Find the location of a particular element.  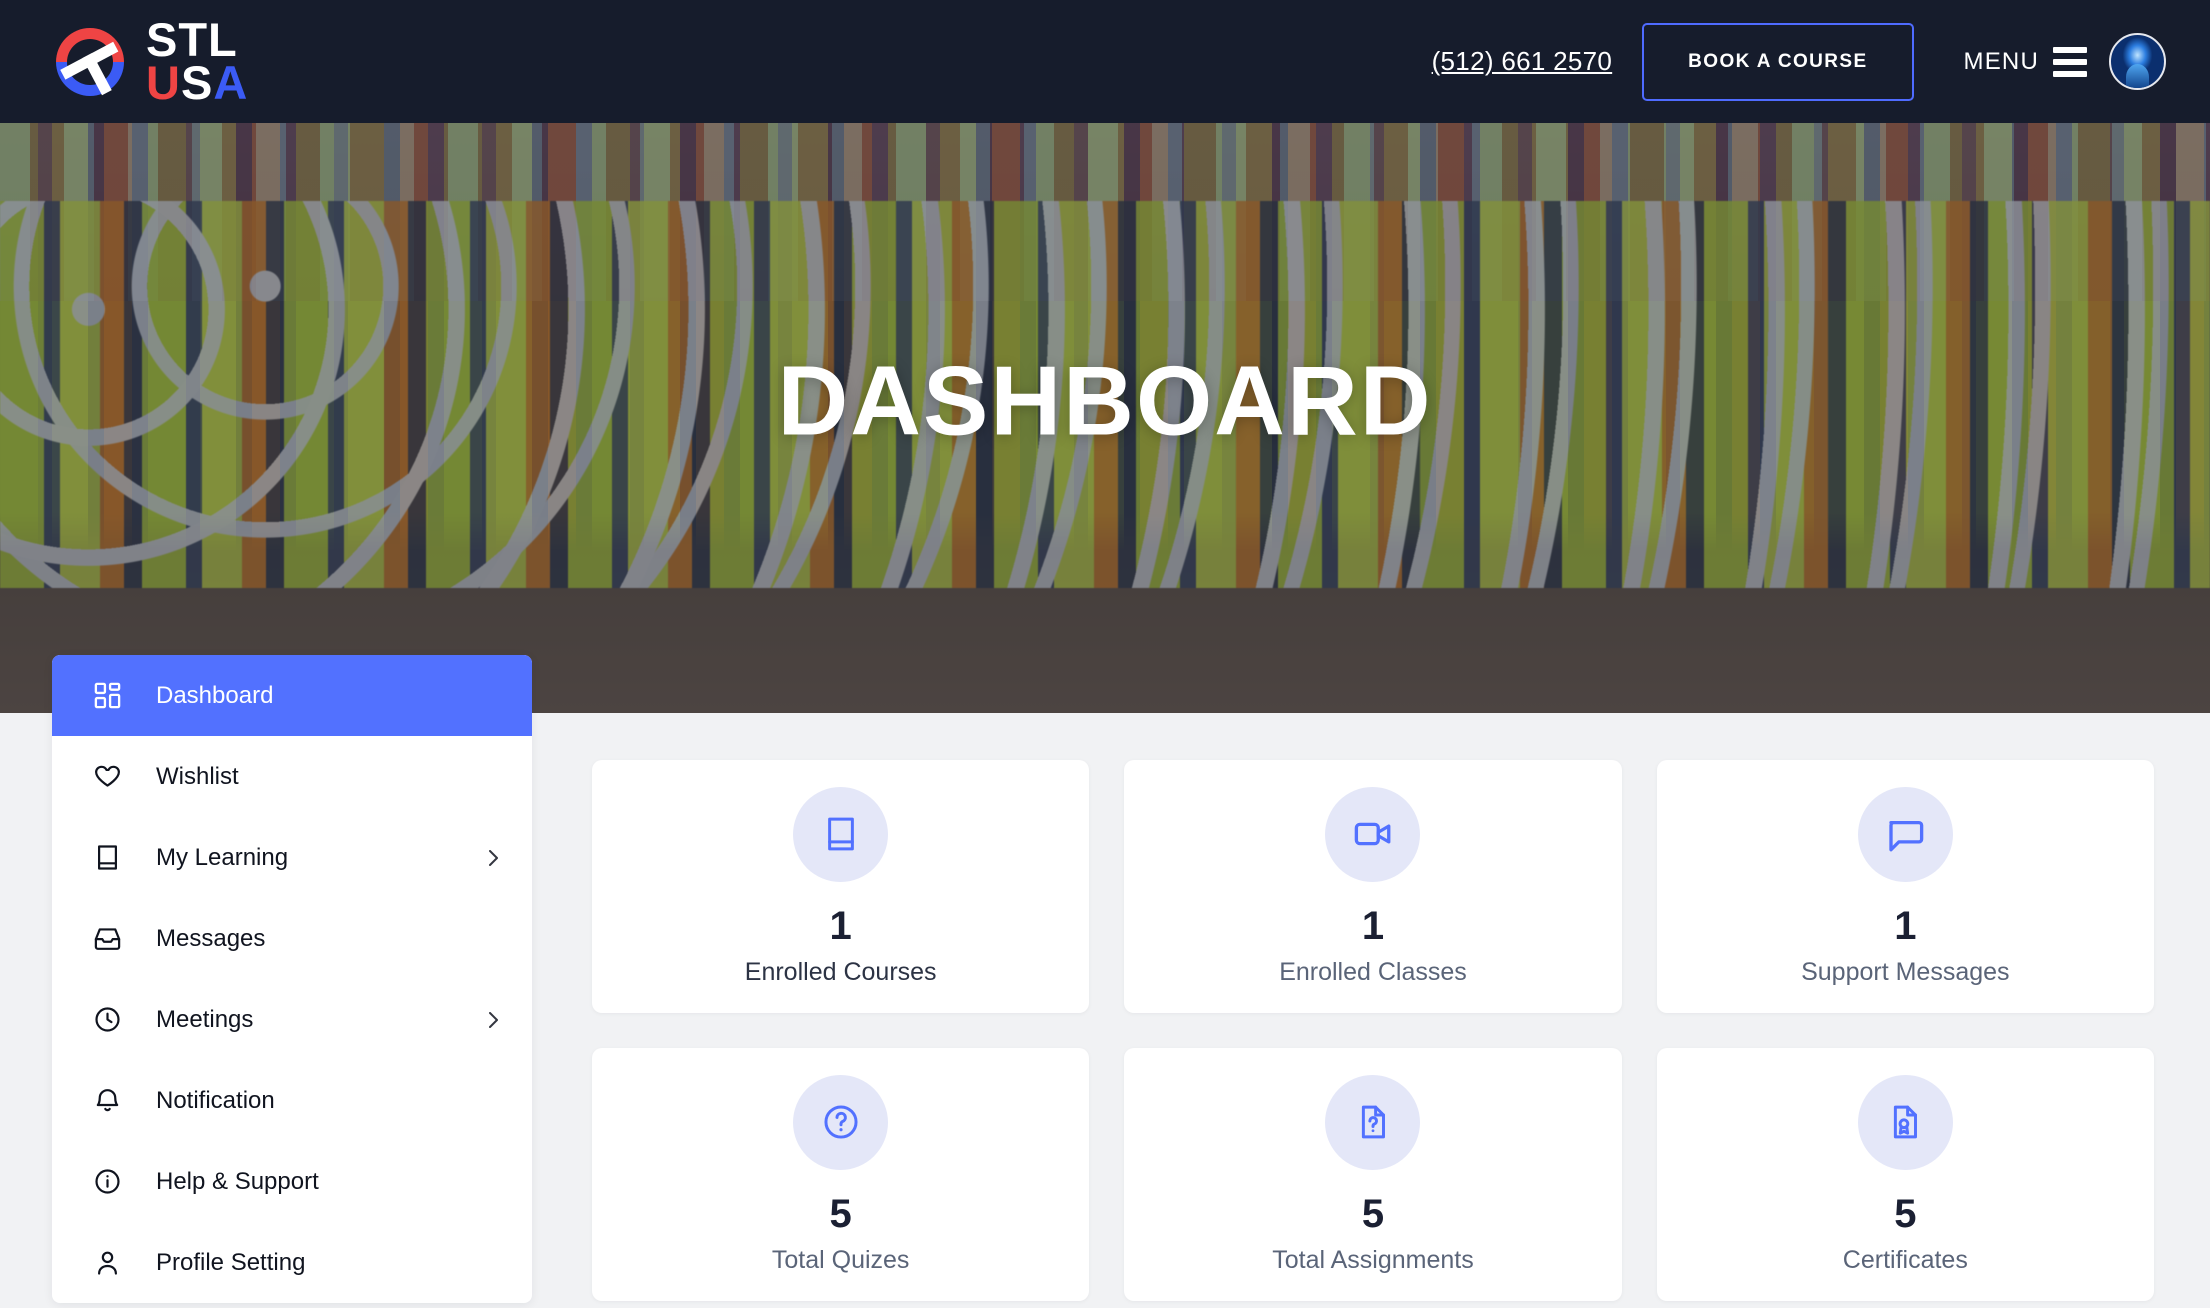

stat-card-certificates: 5 Certificates is located at coordinates (1905, 1174).